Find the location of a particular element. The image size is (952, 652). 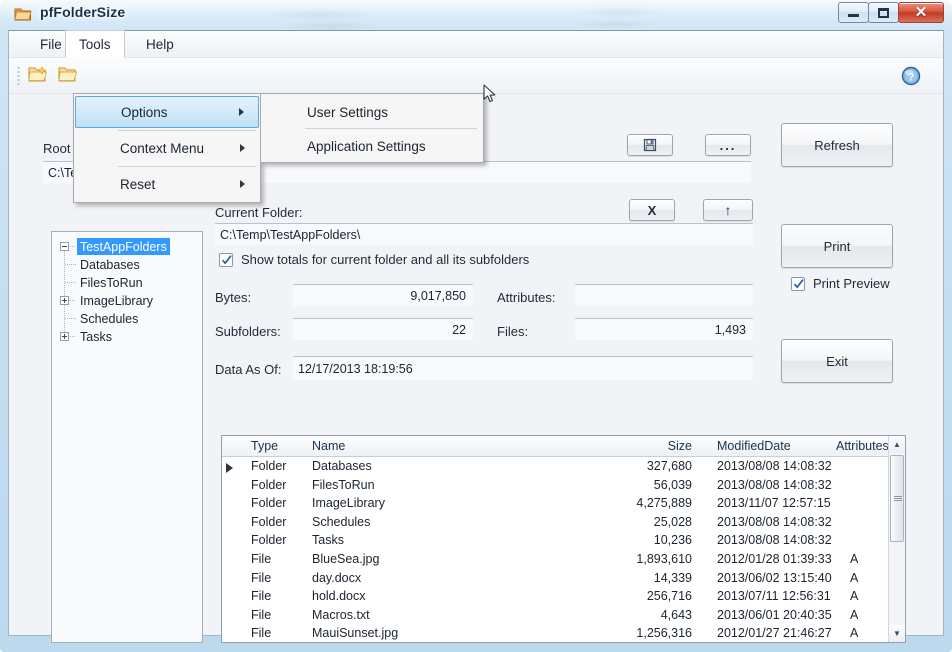

grid-col-size: Size is located at coordinates (669, 446).